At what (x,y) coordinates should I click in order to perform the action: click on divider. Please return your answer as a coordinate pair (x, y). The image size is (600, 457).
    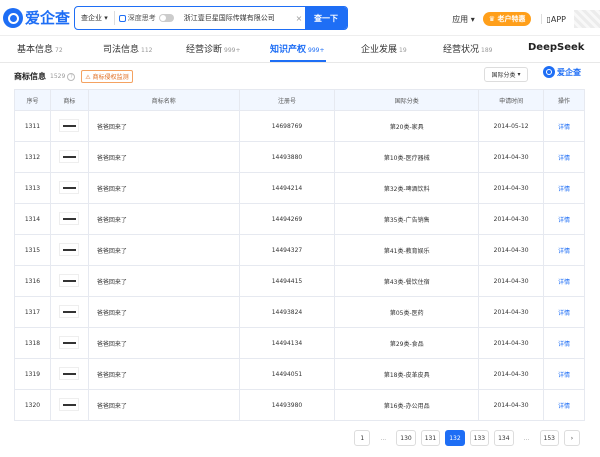
    Looking at the image, I should click on (542, 19).